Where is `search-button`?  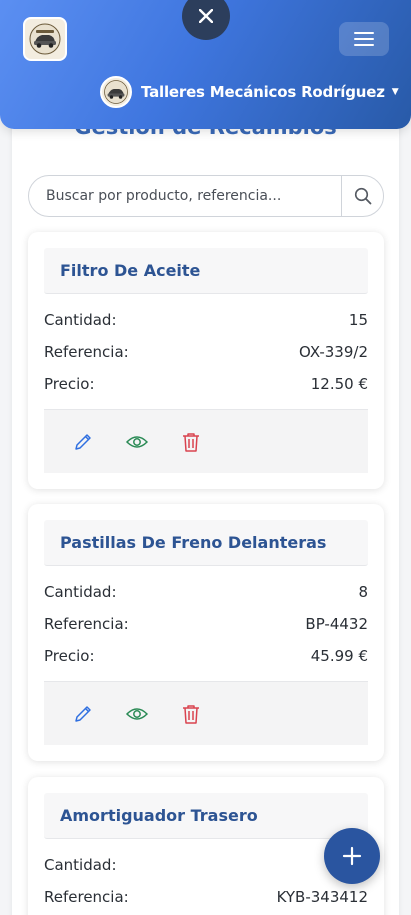 search-button is located at coordinates (362, 196).